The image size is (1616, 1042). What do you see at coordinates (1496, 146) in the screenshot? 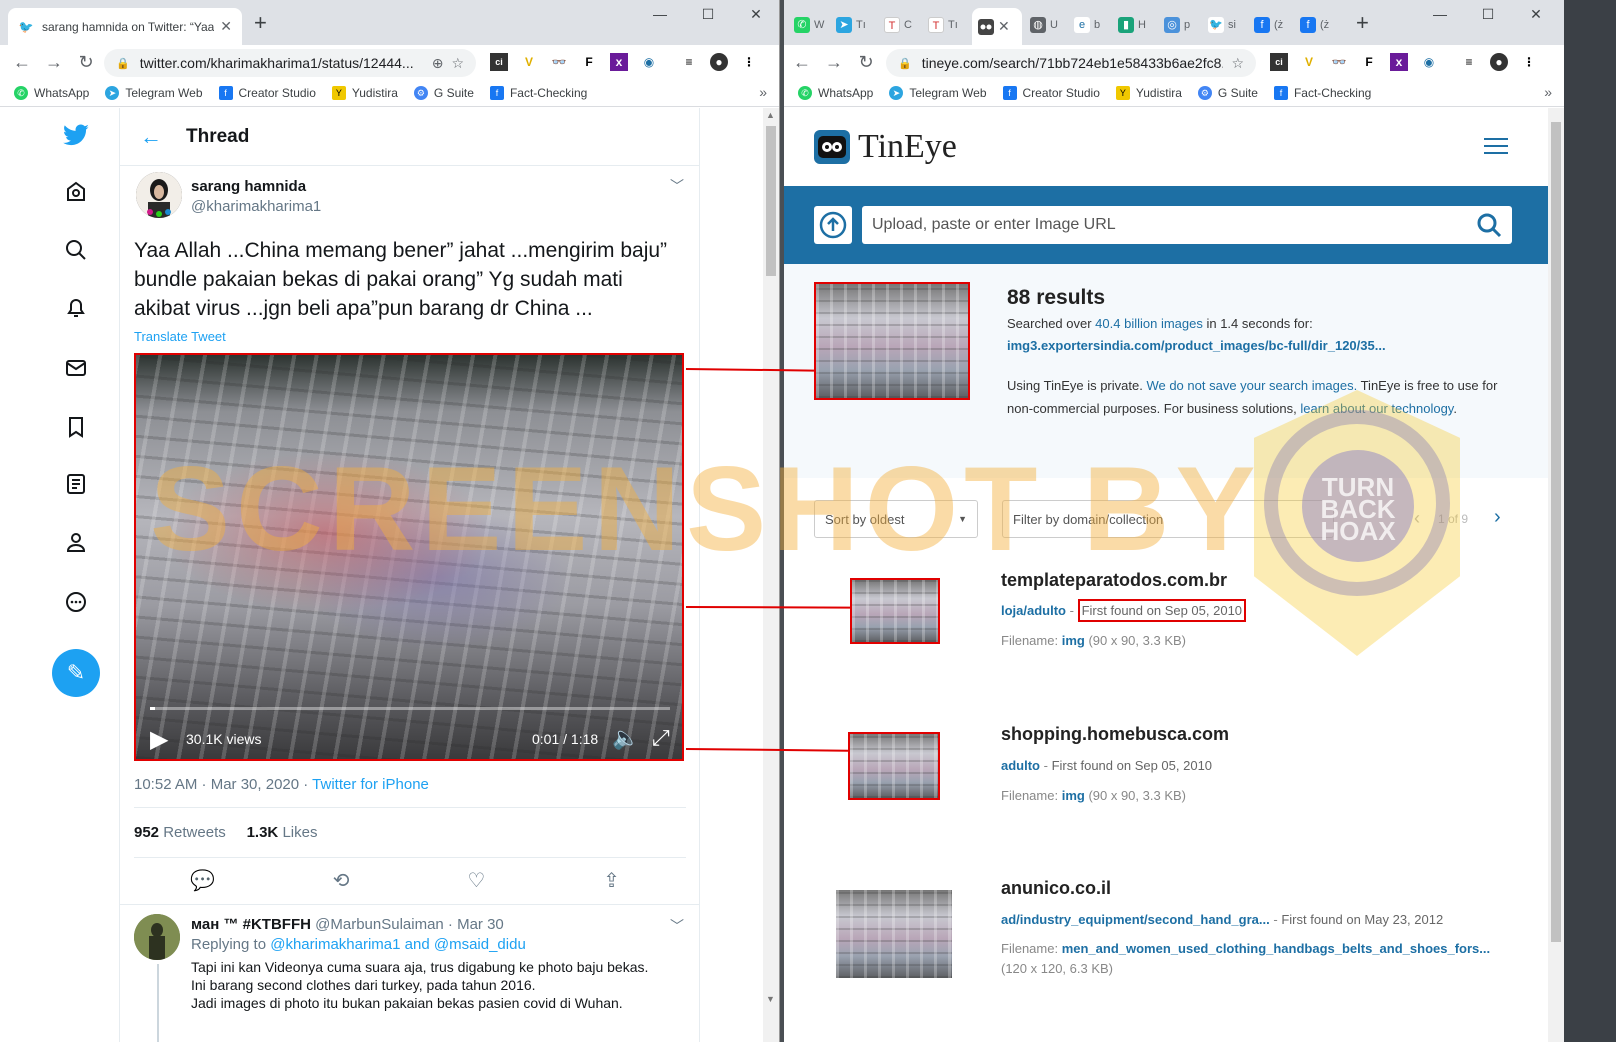
I see `hamburger-menu-icon` at bounding box center [1496, 146].